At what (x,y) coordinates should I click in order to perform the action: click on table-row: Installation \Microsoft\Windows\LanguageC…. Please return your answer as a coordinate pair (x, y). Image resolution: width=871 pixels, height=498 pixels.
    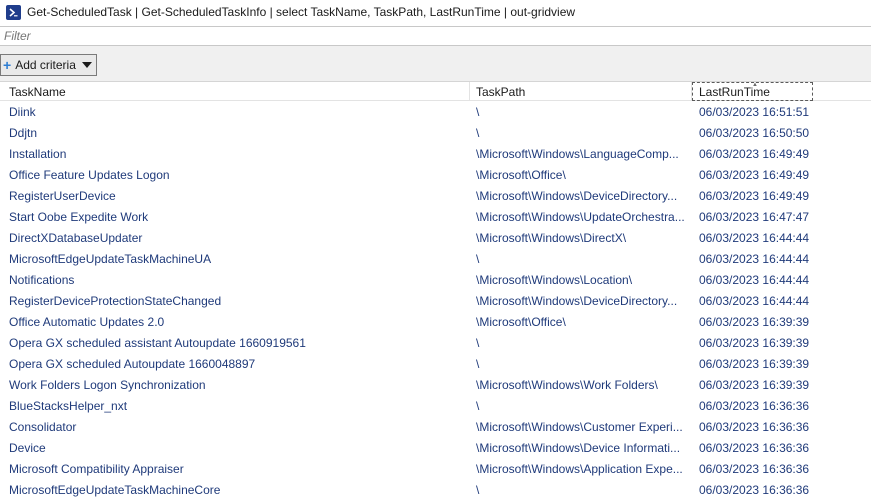
    Looking at the image, I should click on (435, 154).